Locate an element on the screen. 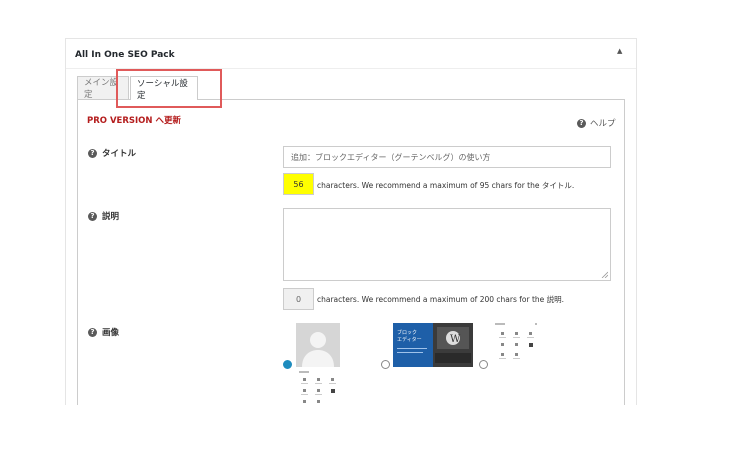 The height and width of the screenshot is (450, 750). resize-handle-icon is located at coordinates (604, 274).